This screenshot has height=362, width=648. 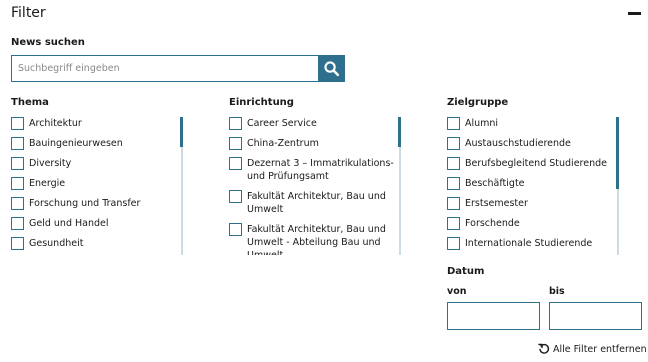 I want to click on search-button, so click(x=331, y=68).